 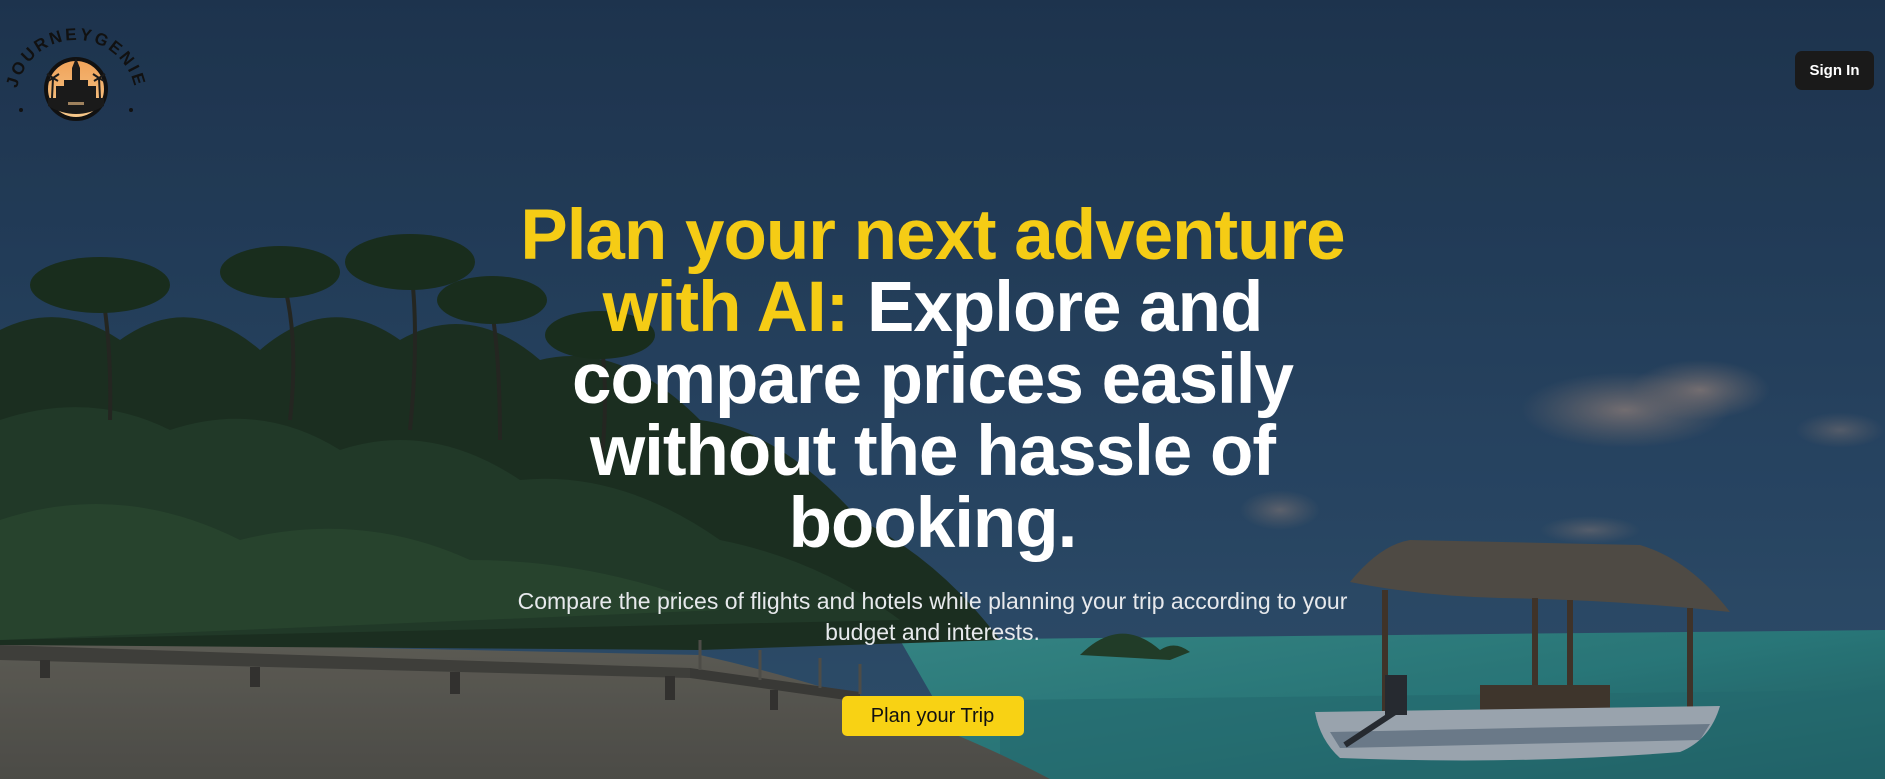 What do you see at coordinates (932, 716) in the screenshot?
I see `plan-trip-button: Plan your Trip` at bounding box center [932, 716].